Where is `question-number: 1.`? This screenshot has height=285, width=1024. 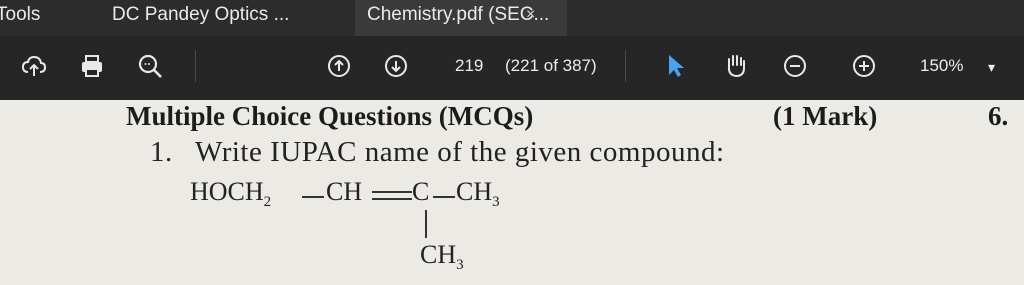 question-number: 1. is located at coordinates (161, 152).